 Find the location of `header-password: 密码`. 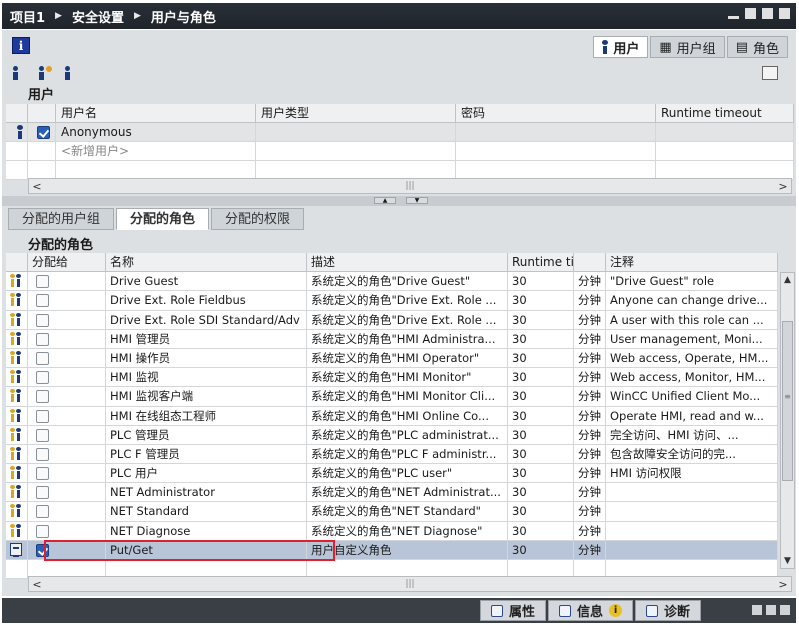

header-password: 密码 is located at coordinates (556, 113).